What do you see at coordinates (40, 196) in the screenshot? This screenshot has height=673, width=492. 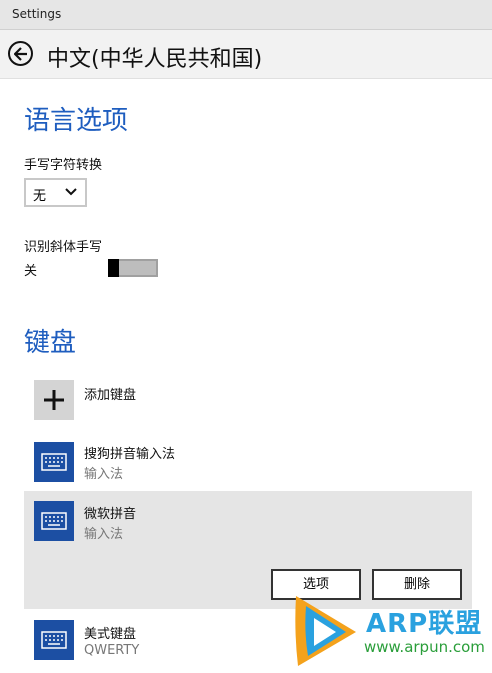 I see `handwriting-conversion-value: 无` at bounding box center [40, 196].